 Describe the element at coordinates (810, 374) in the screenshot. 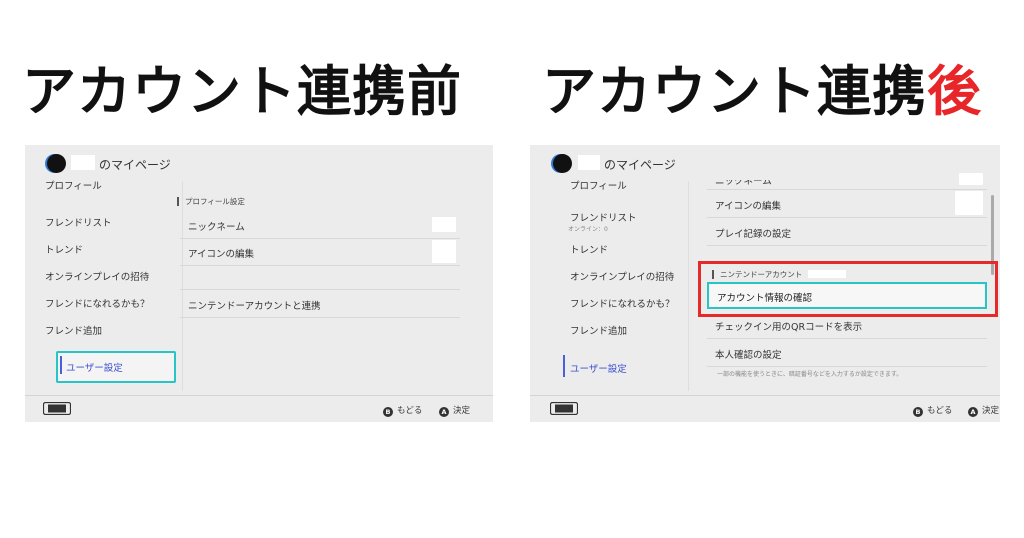

I see `identity-note: 一部の機能を使うときに、暗証番号などを入力するか設定できます。` at that location.